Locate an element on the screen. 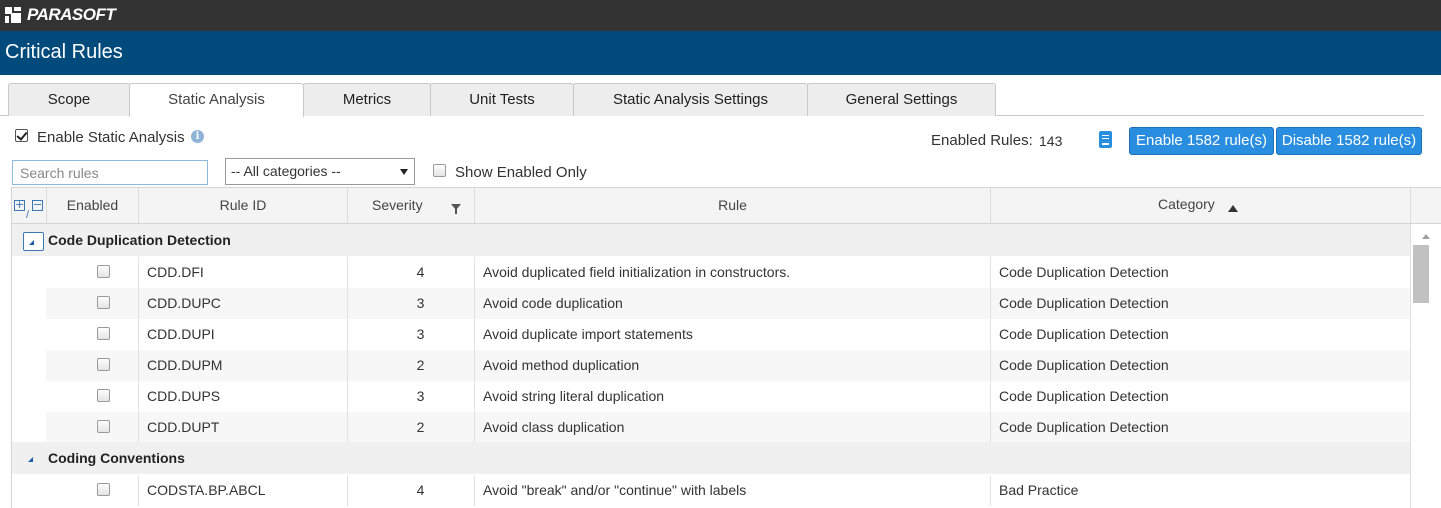  enable-rules-button: Enable 1582 rule(s) is located at coordinates (1201, 141).